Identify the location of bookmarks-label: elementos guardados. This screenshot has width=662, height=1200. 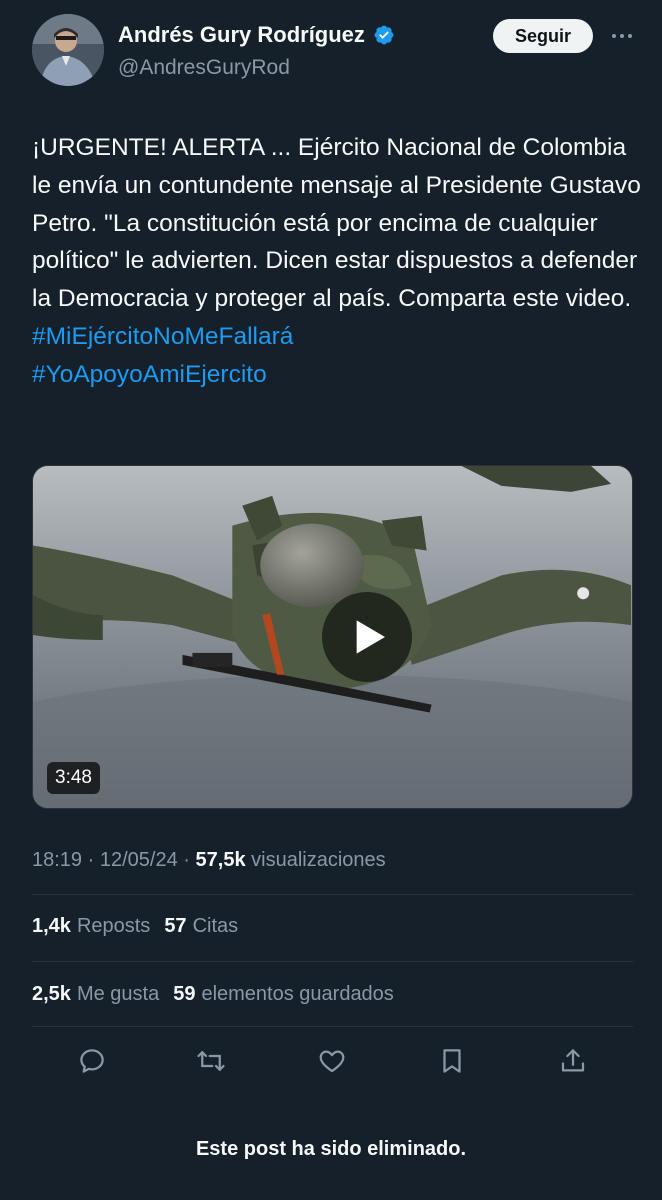
(297, 994).